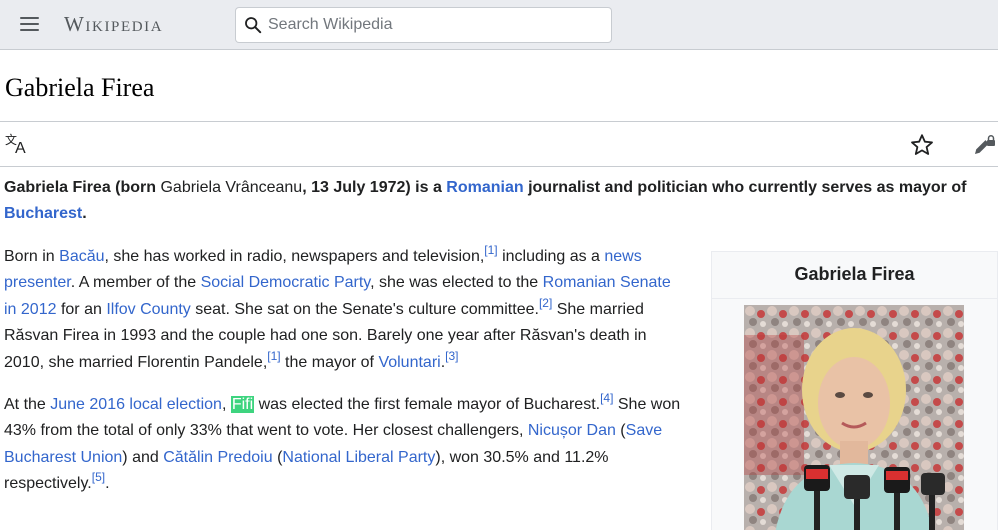  I want to click on link-bacau: Bacău, so click(81, 256).